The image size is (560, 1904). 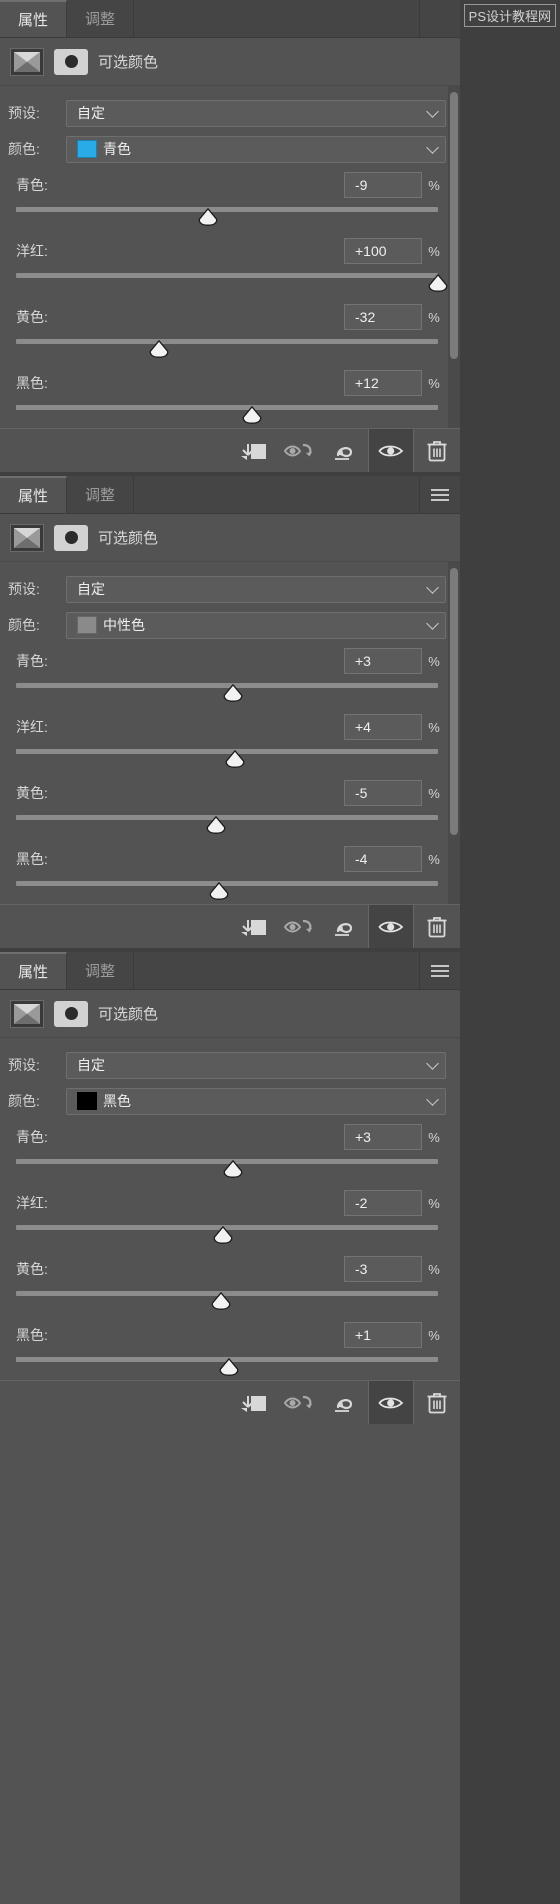 What do you see at coordinates (383, 1335) in the screenshot?
I see `slider-black-input: +1` at bounding box center [383, 1335].